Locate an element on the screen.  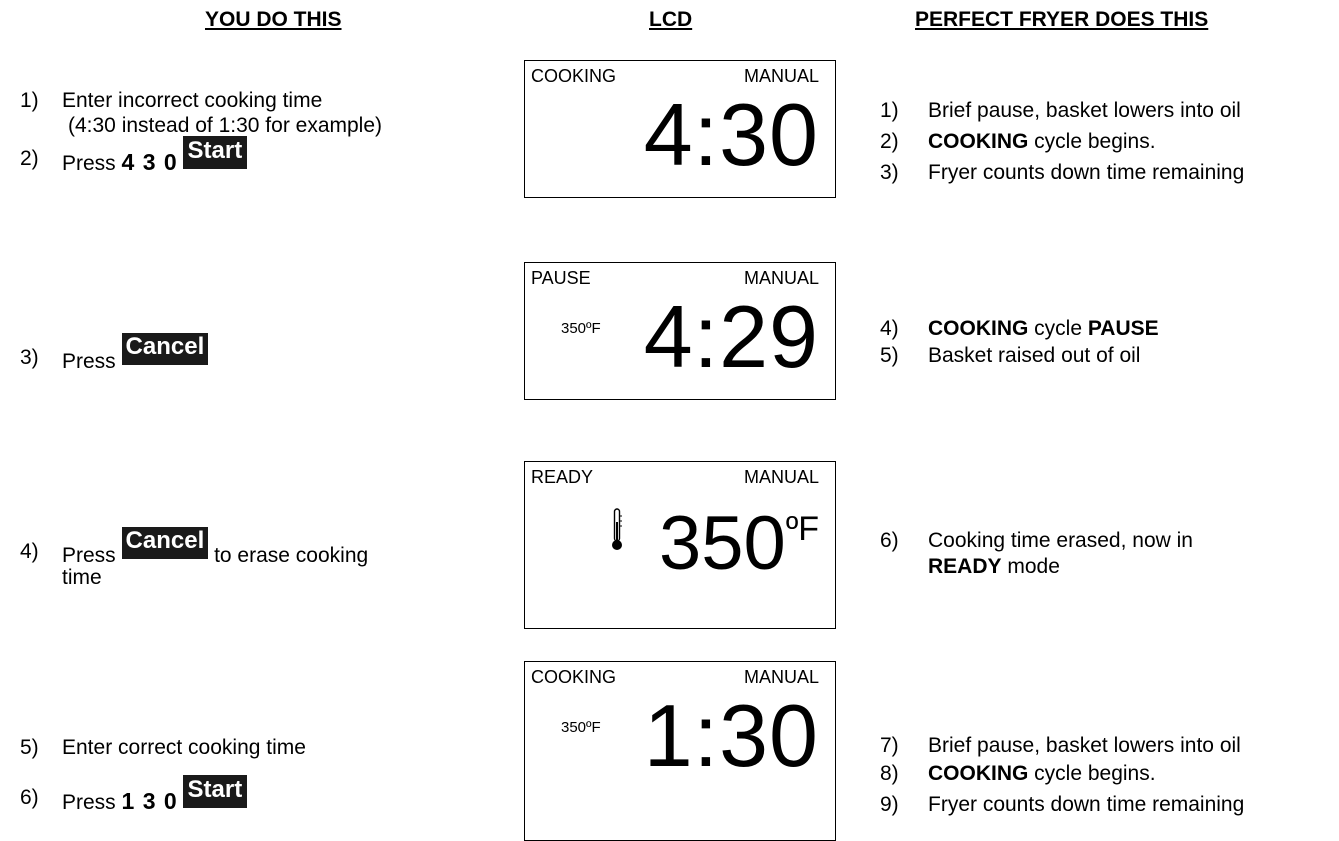
lcd-status: PAUSE is located at coordinates (561, 278).